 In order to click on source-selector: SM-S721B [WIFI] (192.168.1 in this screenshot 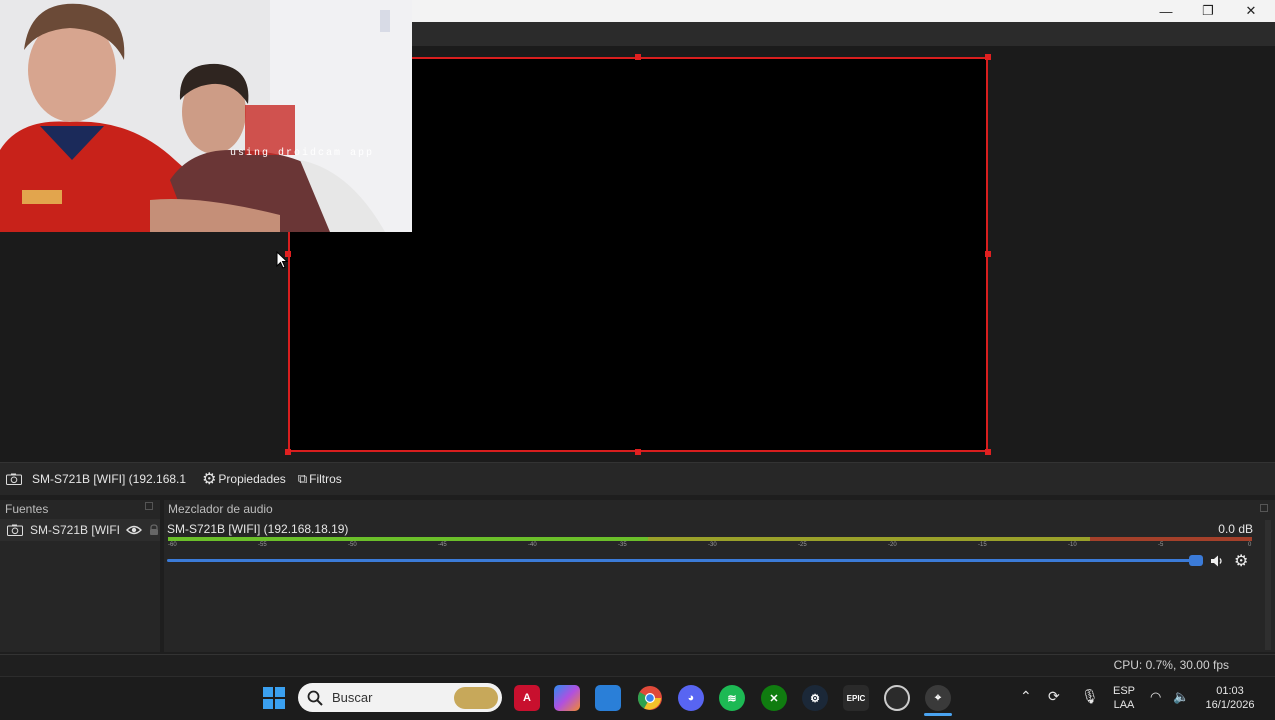, I will do `click(96, 479)`.